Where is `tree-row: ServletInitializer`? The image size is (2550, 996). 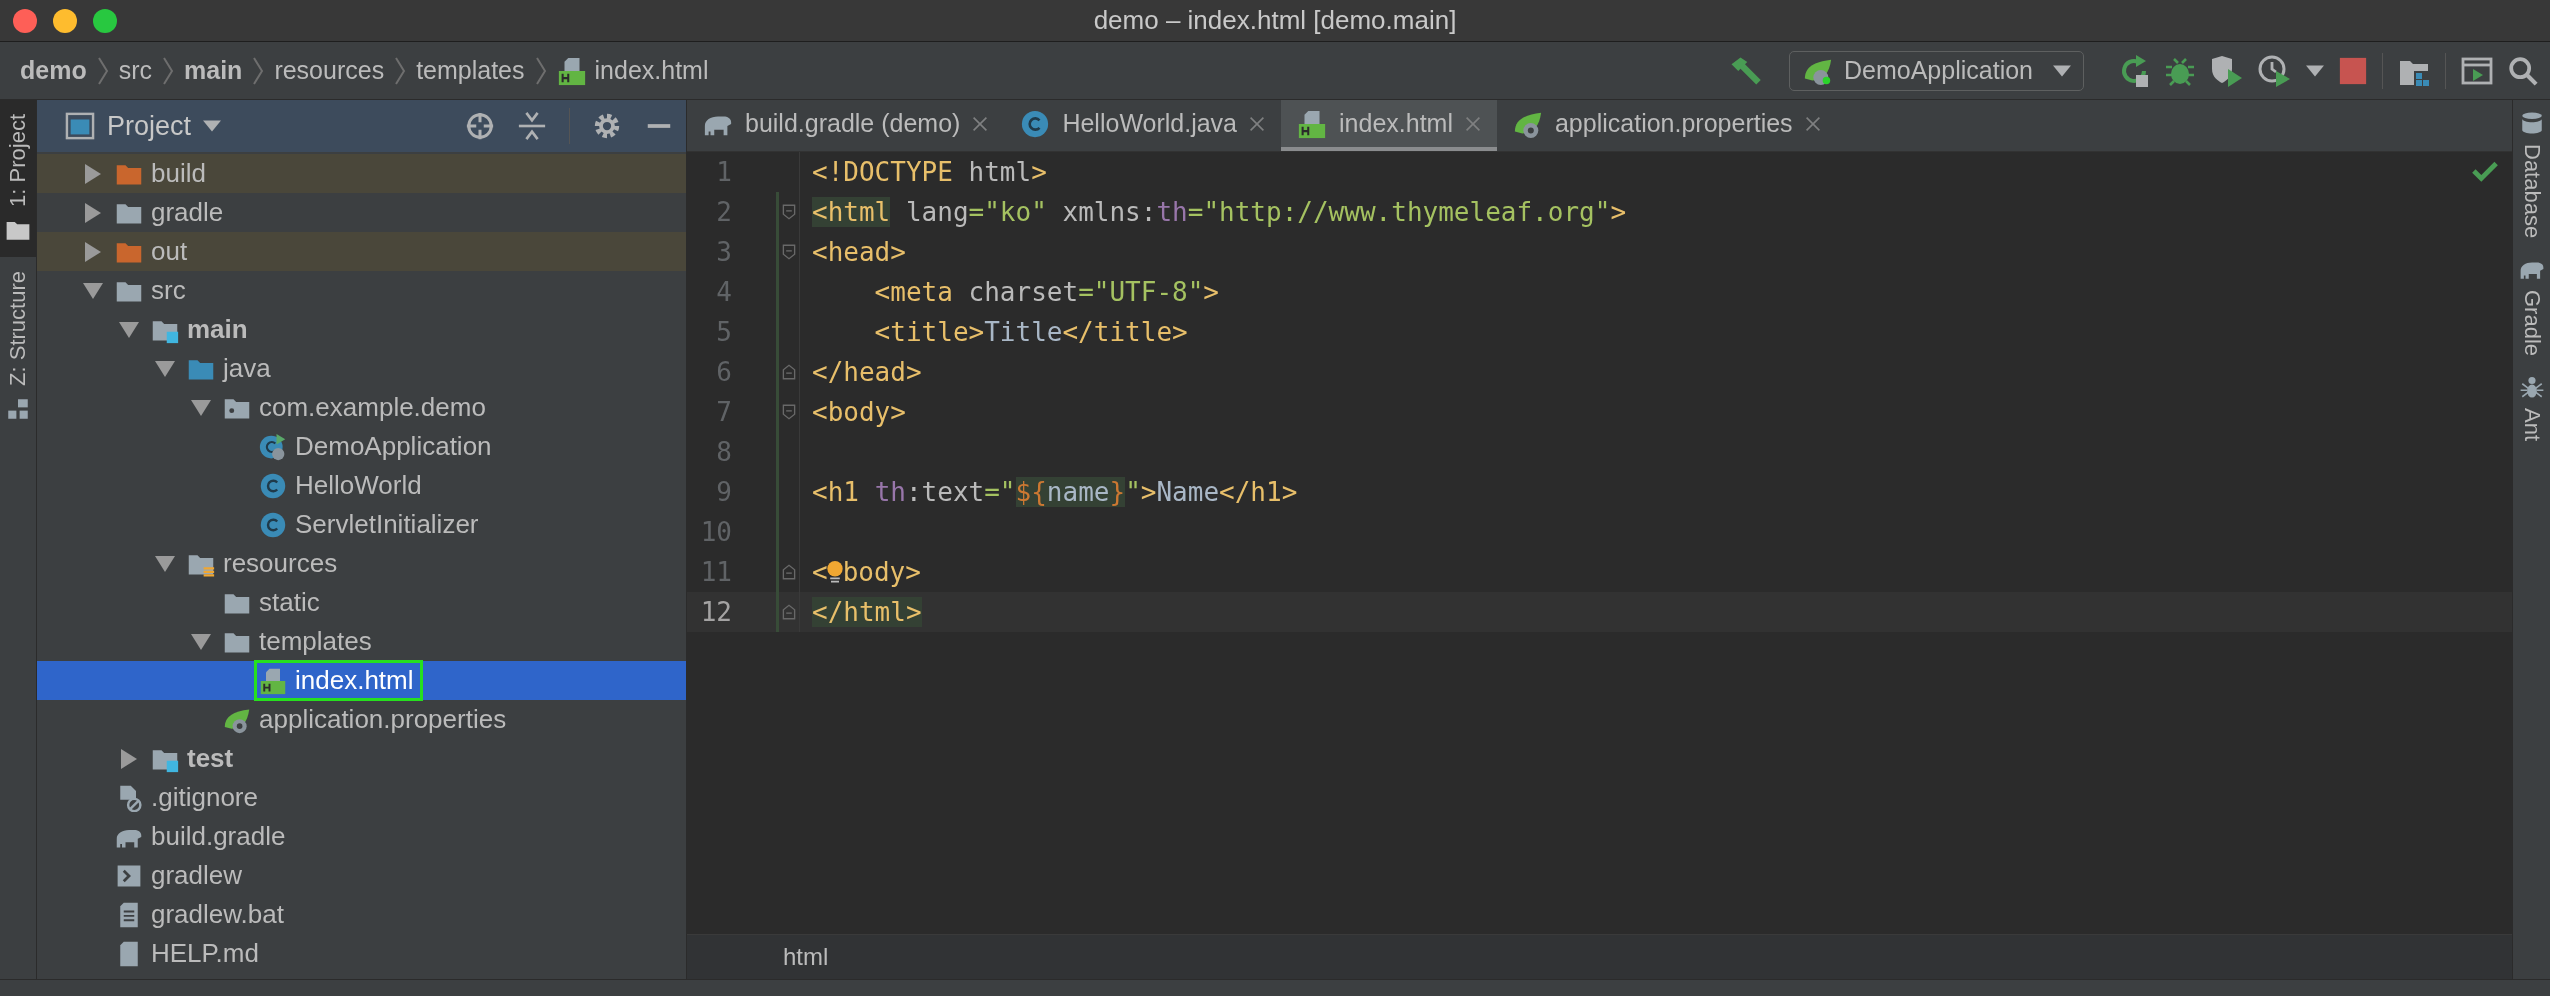 tree-row: ServletInitializer is located at coordinates (361, 524).